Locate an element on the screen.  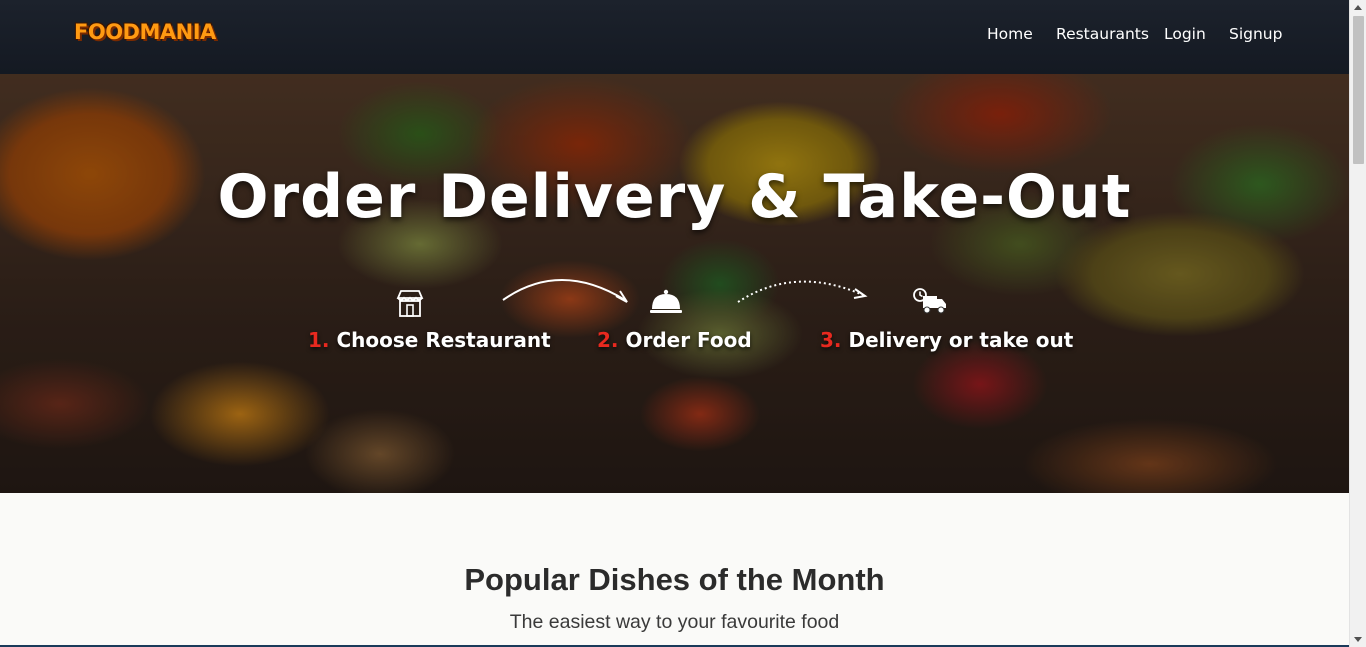
curved-arrow-icon is located at coordinates (565, 291).